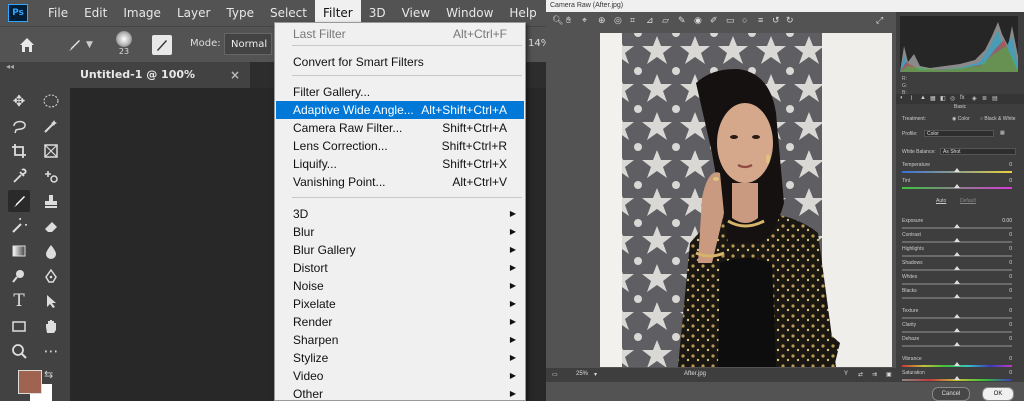 Image resolution: width=1024 pixels, height=401 pixels. Describe the element at coordinates (400, 250) in the screenshot. I see `filter-menu-item: Blur Gallery ▶` at that location.